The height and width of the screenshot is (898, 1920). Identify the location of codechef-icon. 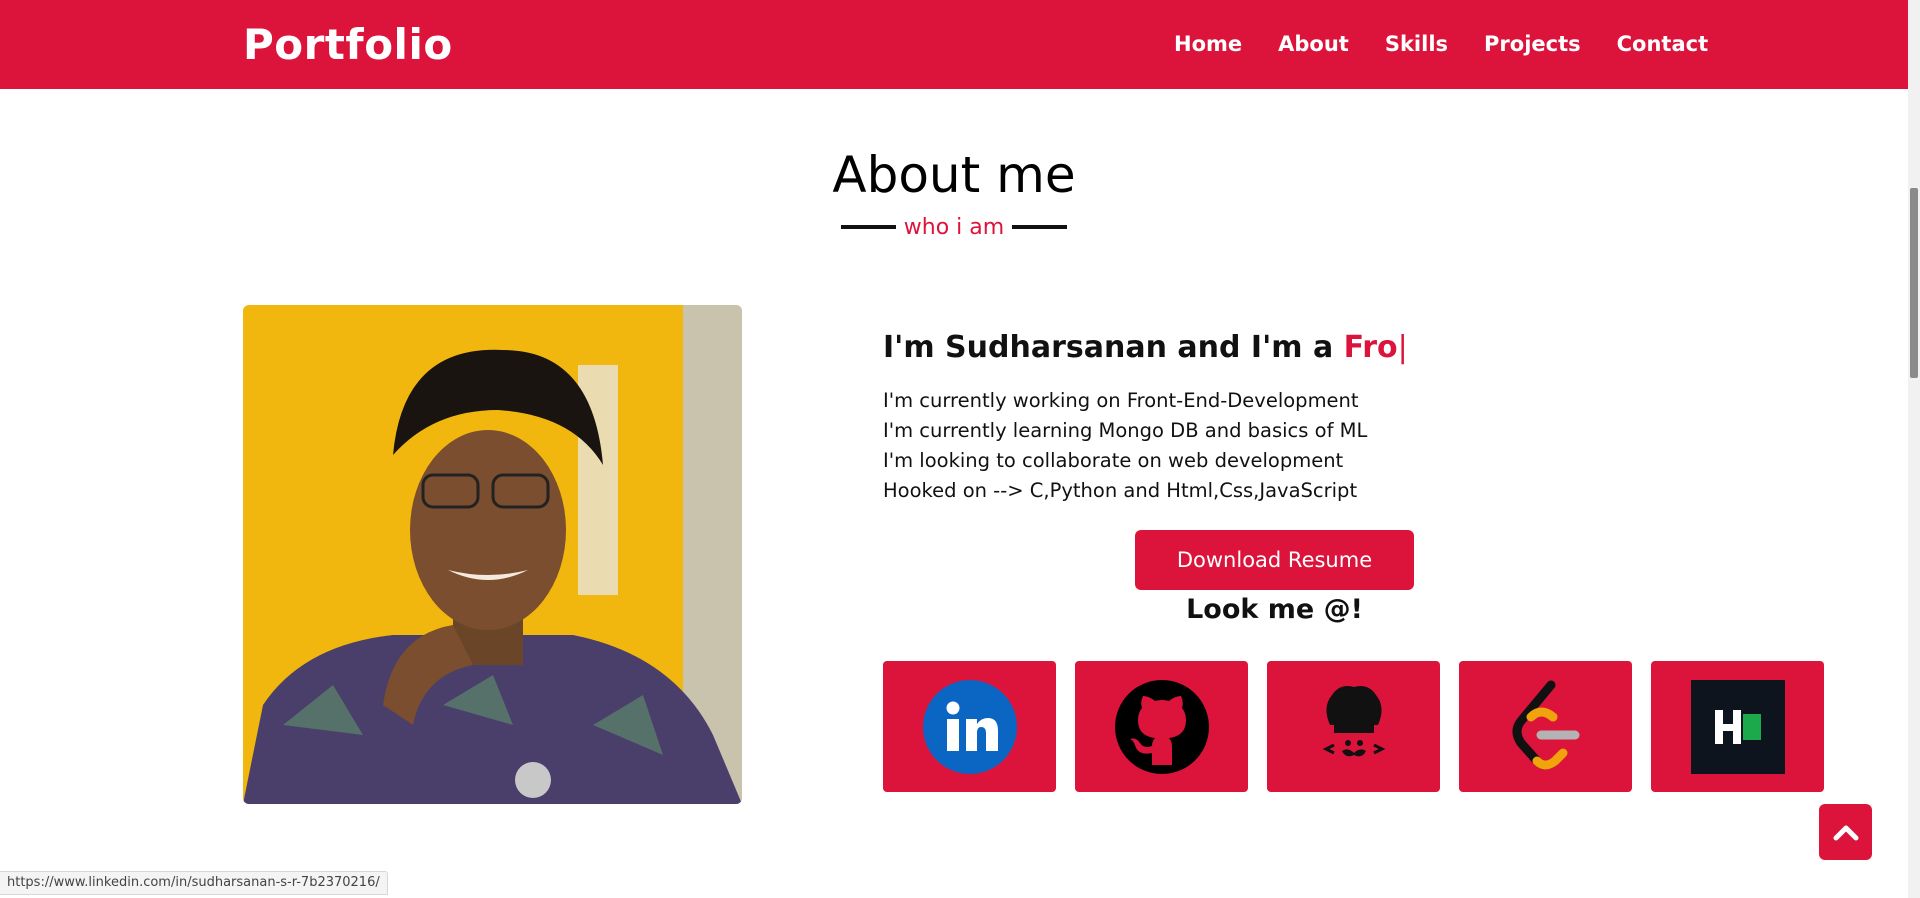
(1353, 720).